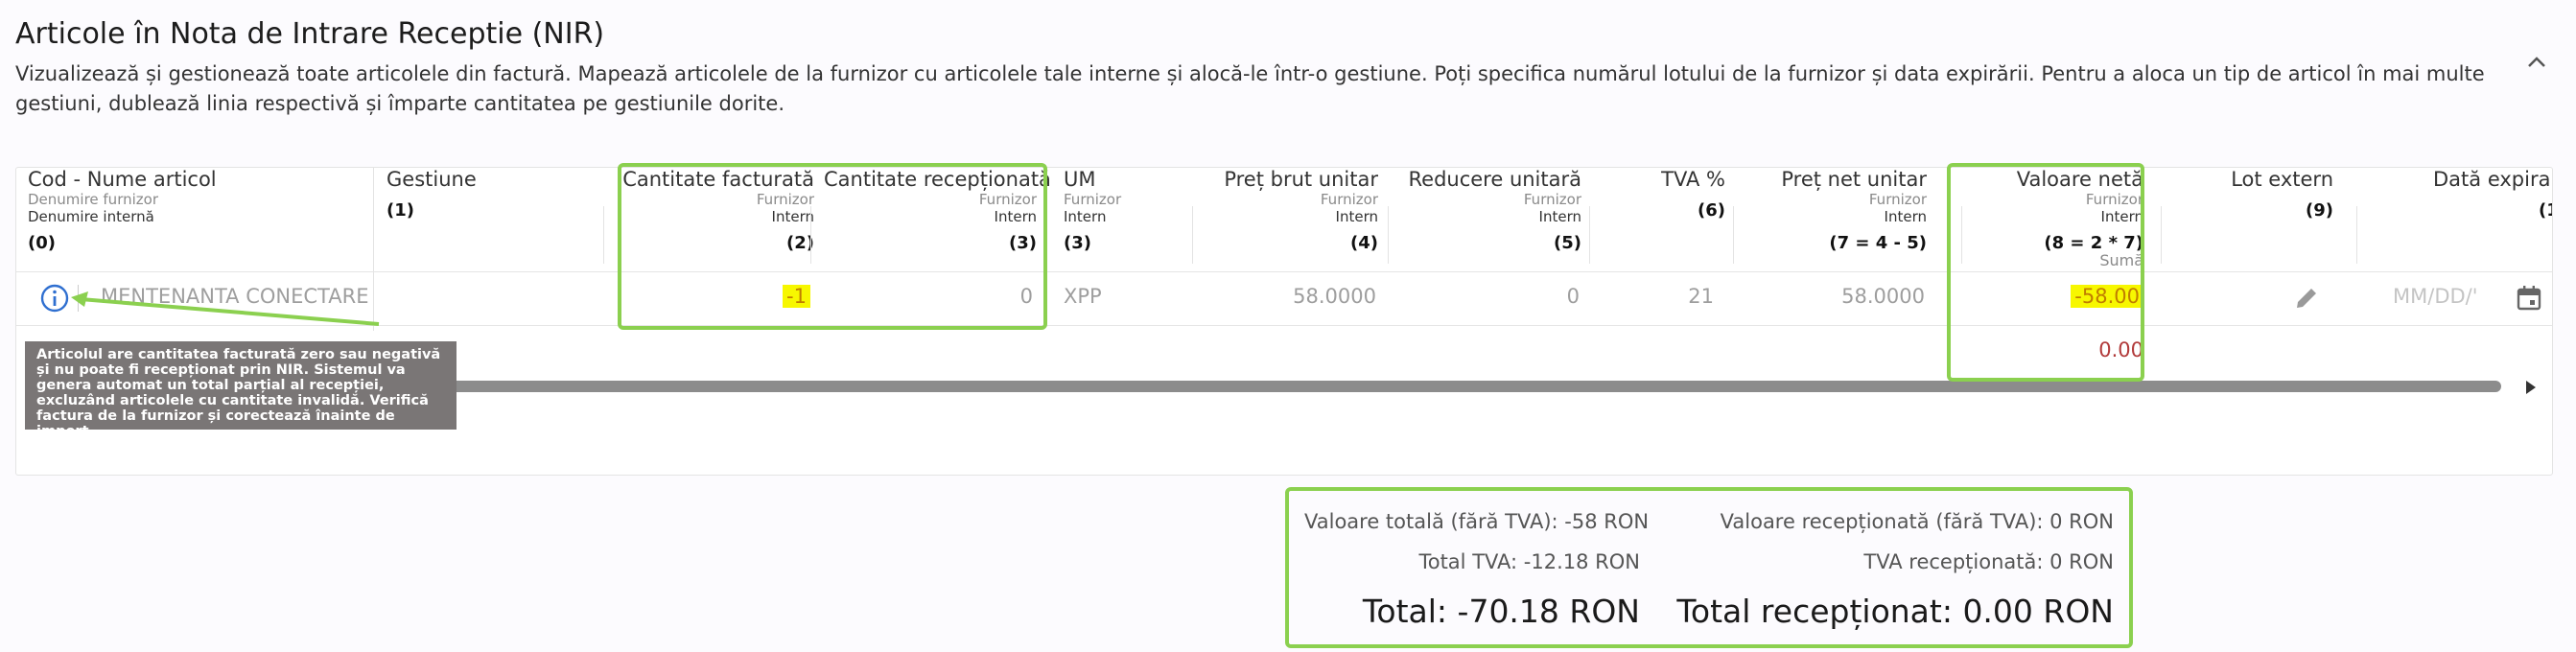  I want to click on col-um: UM Furnizor Intern (3), so click(1093, 210).